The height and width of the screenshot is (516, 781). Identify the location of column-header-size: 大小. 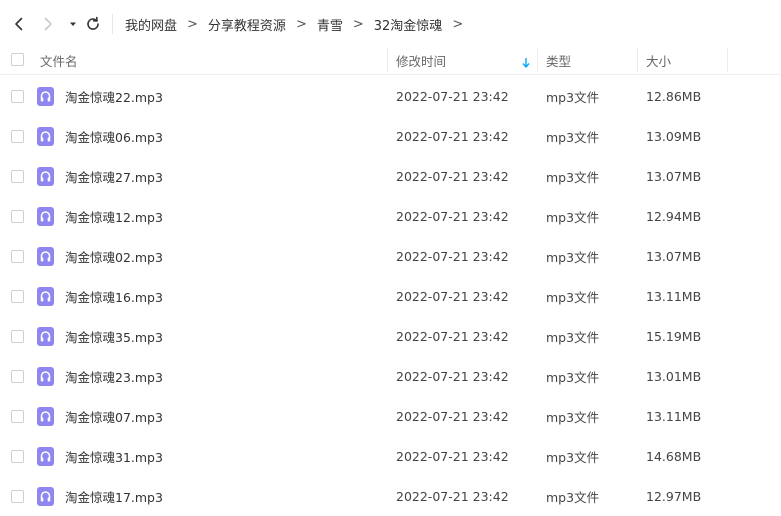
(658, 60).